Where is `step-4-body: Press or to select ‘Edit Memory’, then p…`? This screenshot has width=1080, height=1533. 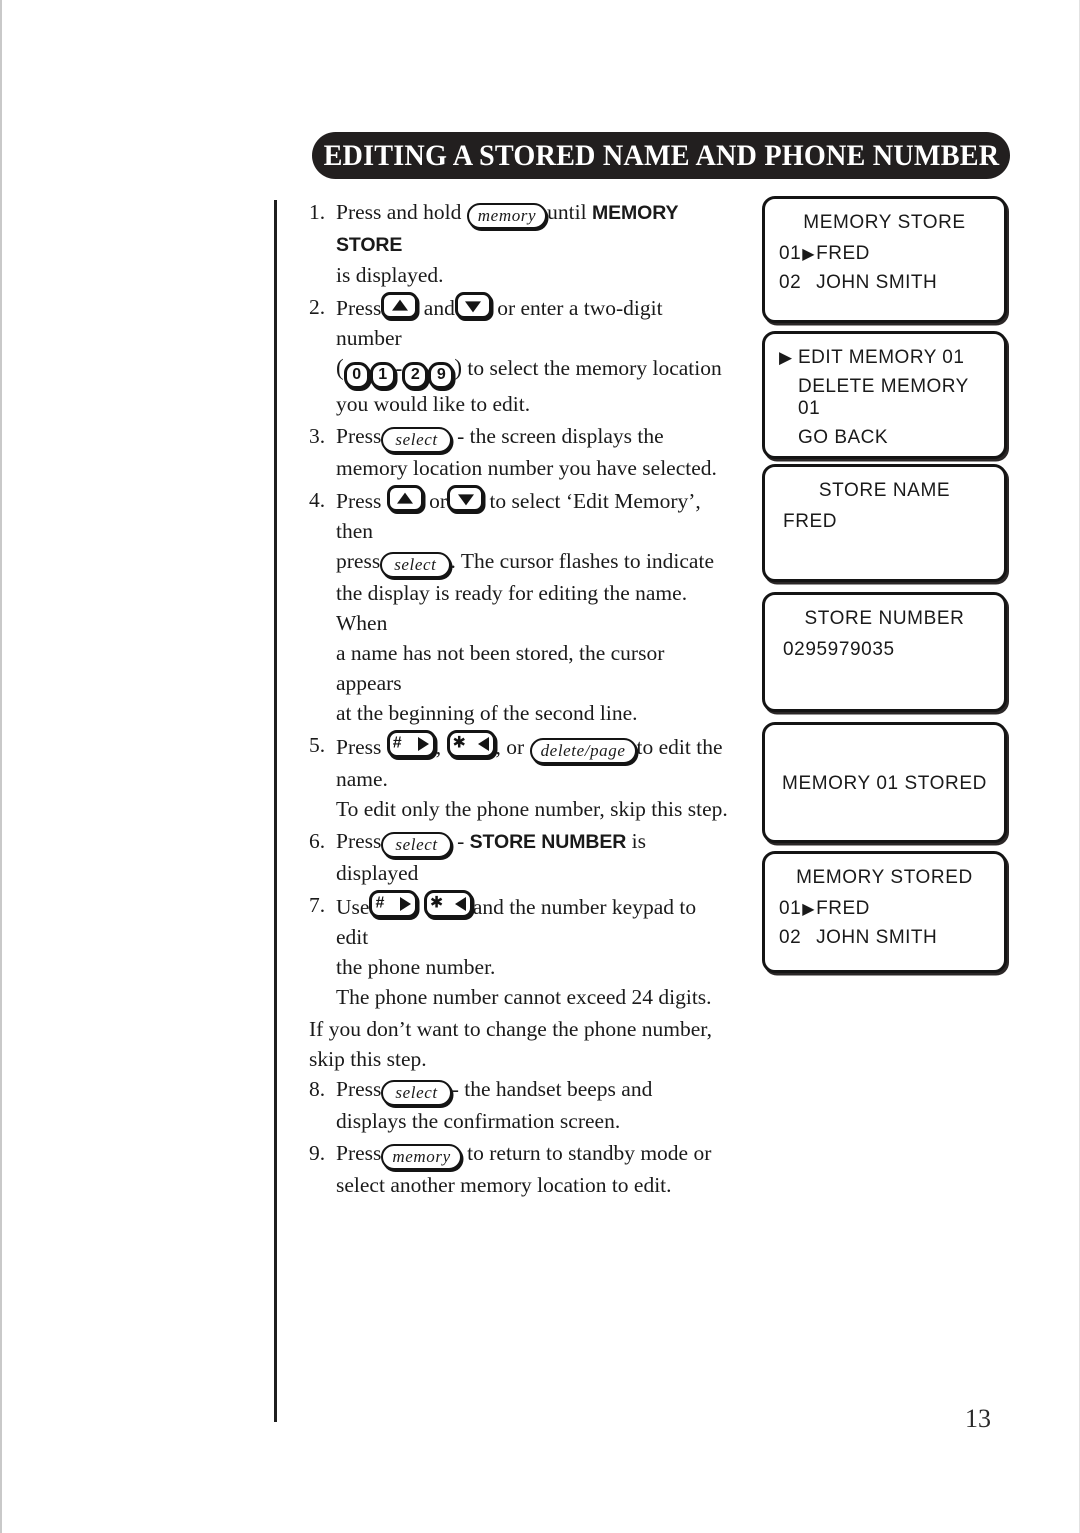
step-4-body: Press or to select ‘Edit Memory’, then p… is located at coordinates (532, 606).